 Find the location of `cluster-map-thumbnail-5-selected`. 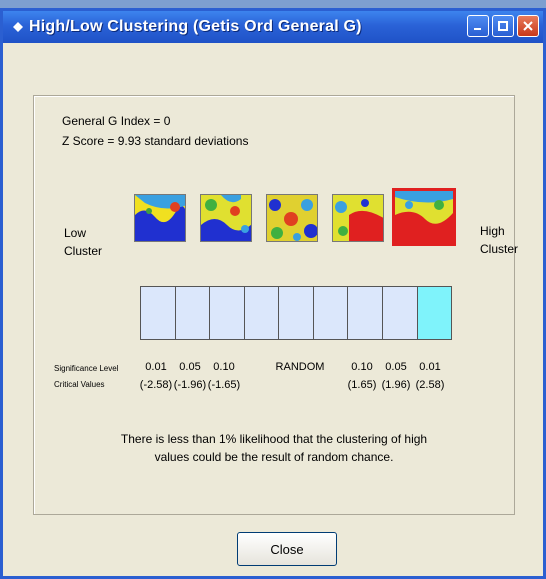

cluster-map-thumbnail-5-selected is located at coordinates (424, 217).